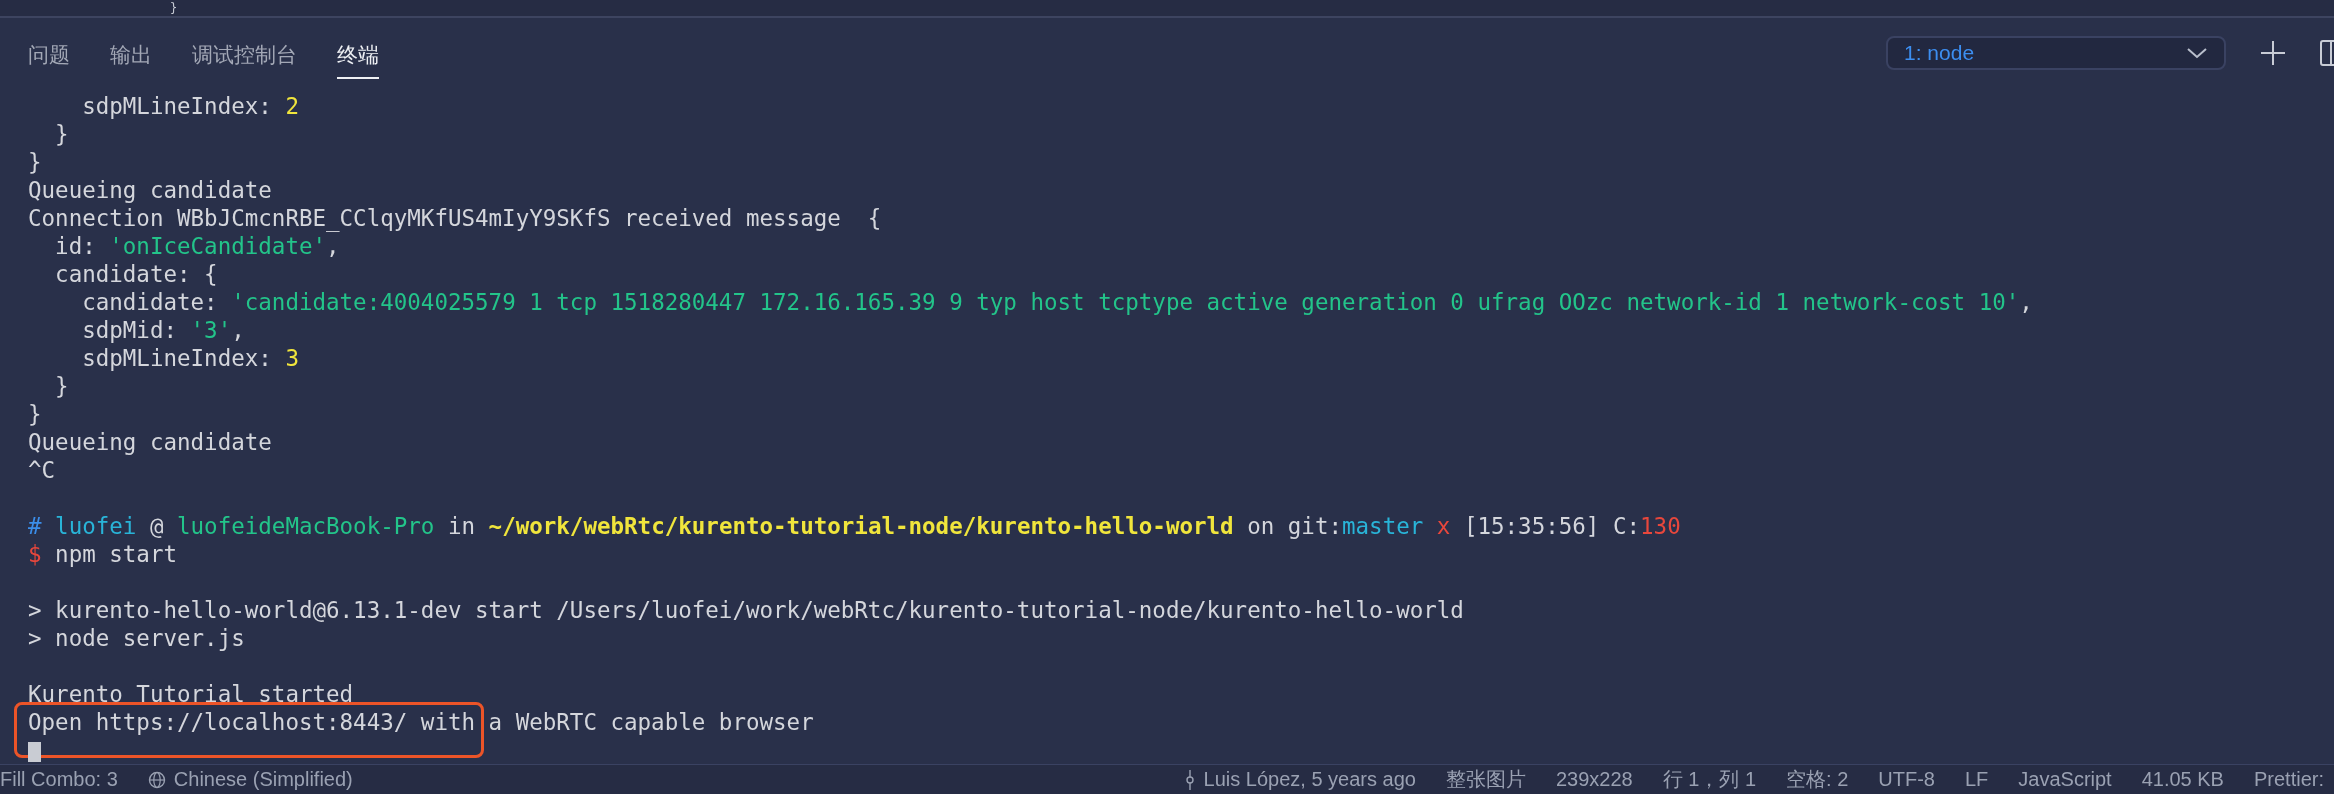 The height and width of the screenshot is (794, 2334). Describe the element at coordinates (2182, 780) in the screenshot. I see `status-item: 41.05 KB` at that location.